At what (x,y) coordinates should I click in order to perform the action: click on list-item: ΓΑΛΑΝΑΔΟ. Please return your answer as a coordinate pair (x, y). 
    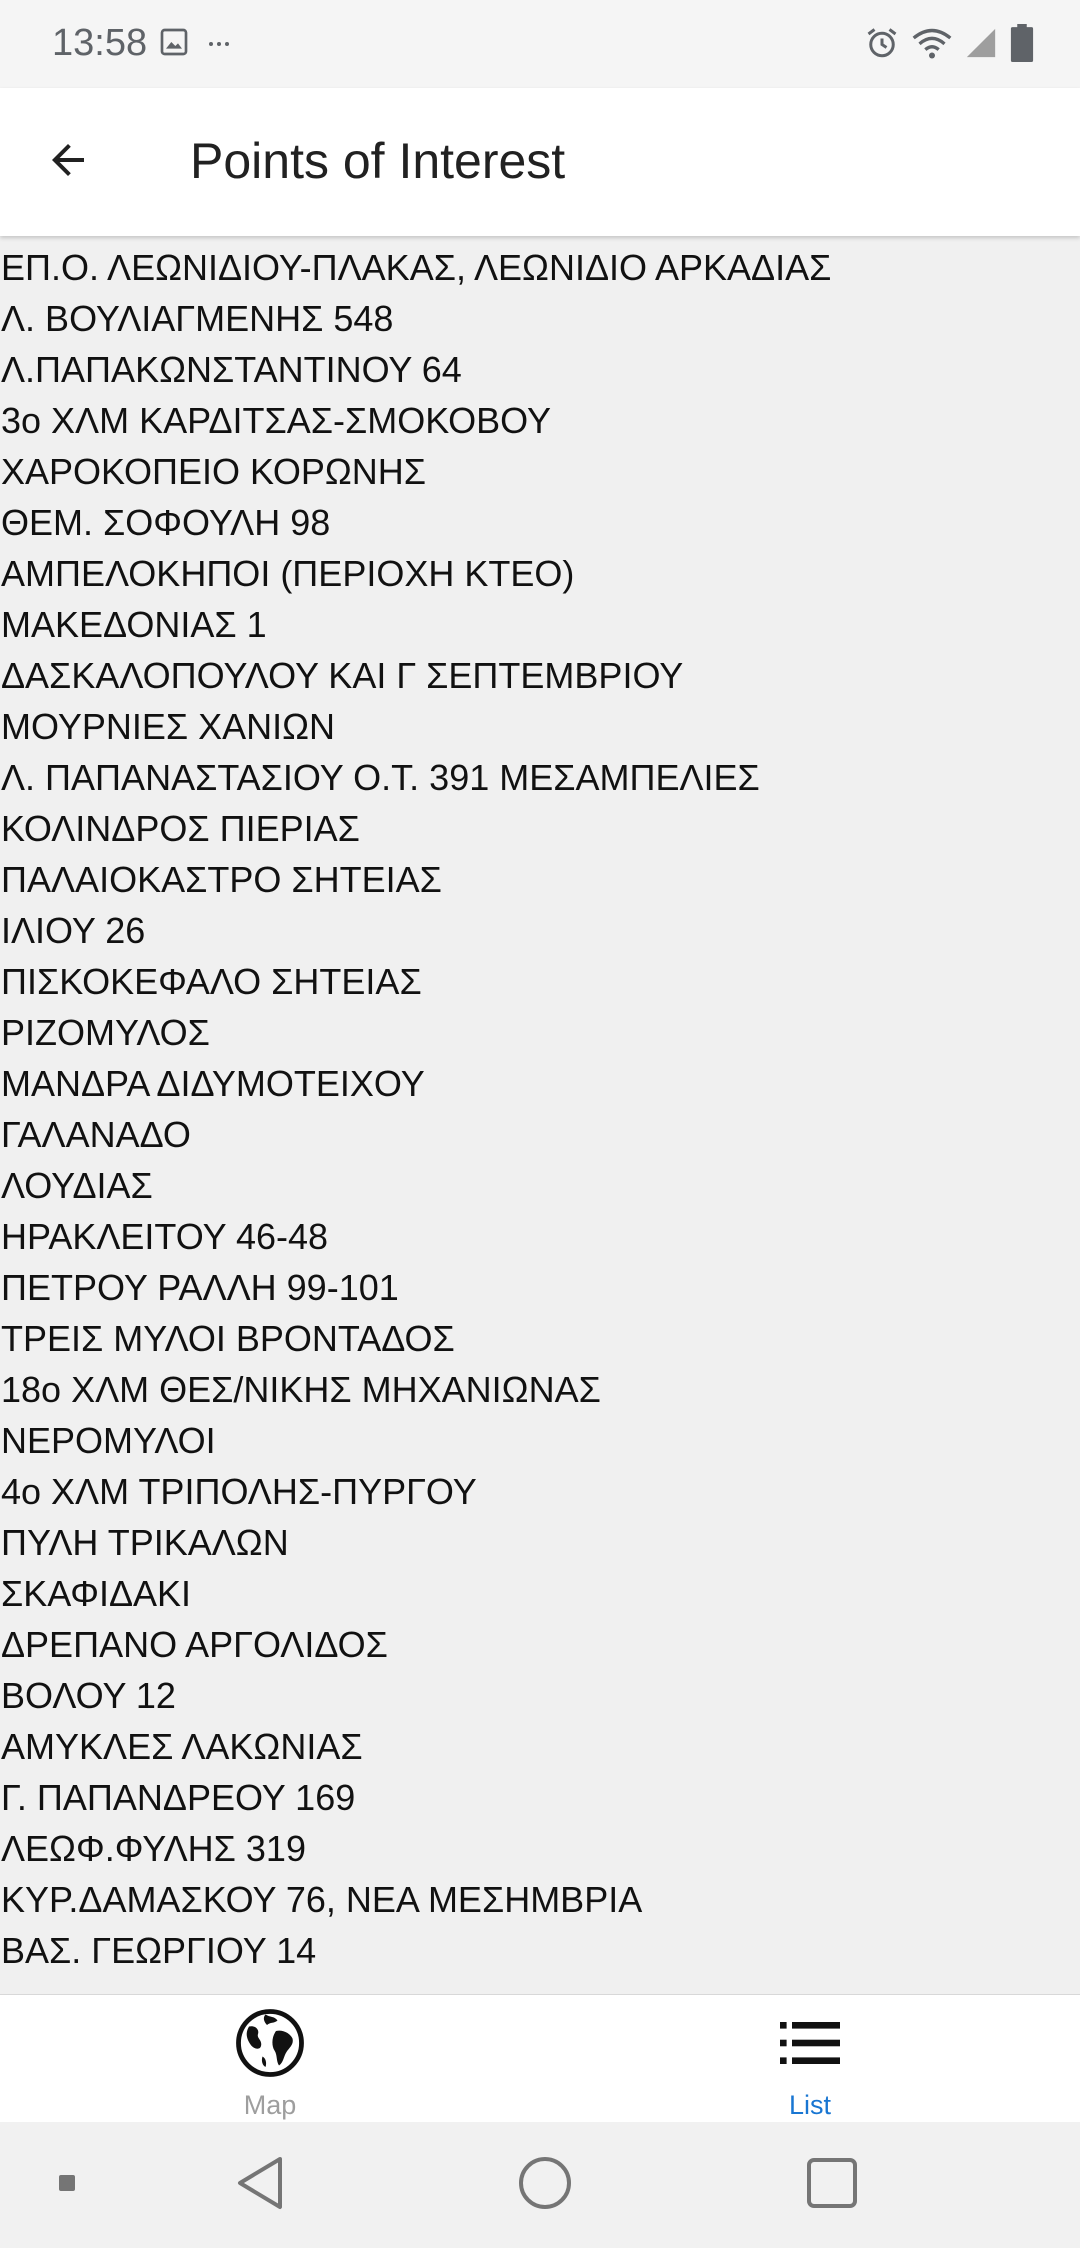
    Looking at the image, I should click on (540, 1134).